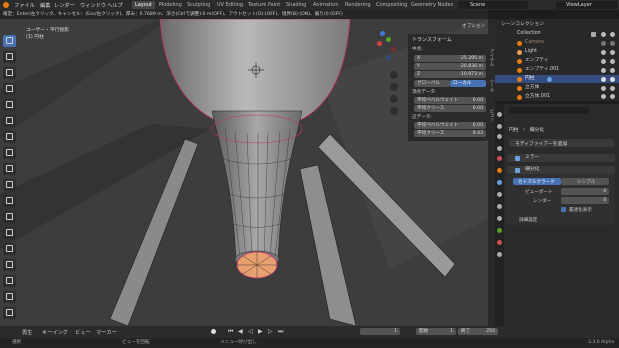  Describe the element at coordinates (499, 242) in the screenshot. I see `material-icon` at that location.